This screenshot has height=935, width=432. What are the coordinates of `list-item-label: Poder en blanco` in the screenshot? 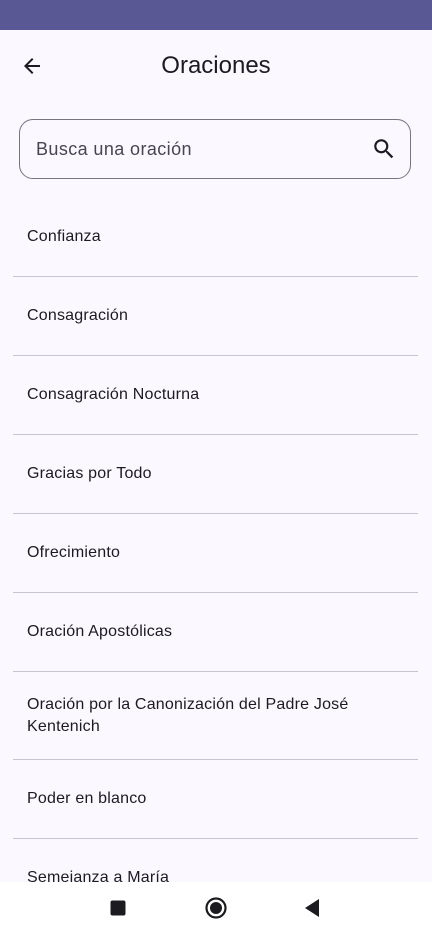 It's located at (87, 798).